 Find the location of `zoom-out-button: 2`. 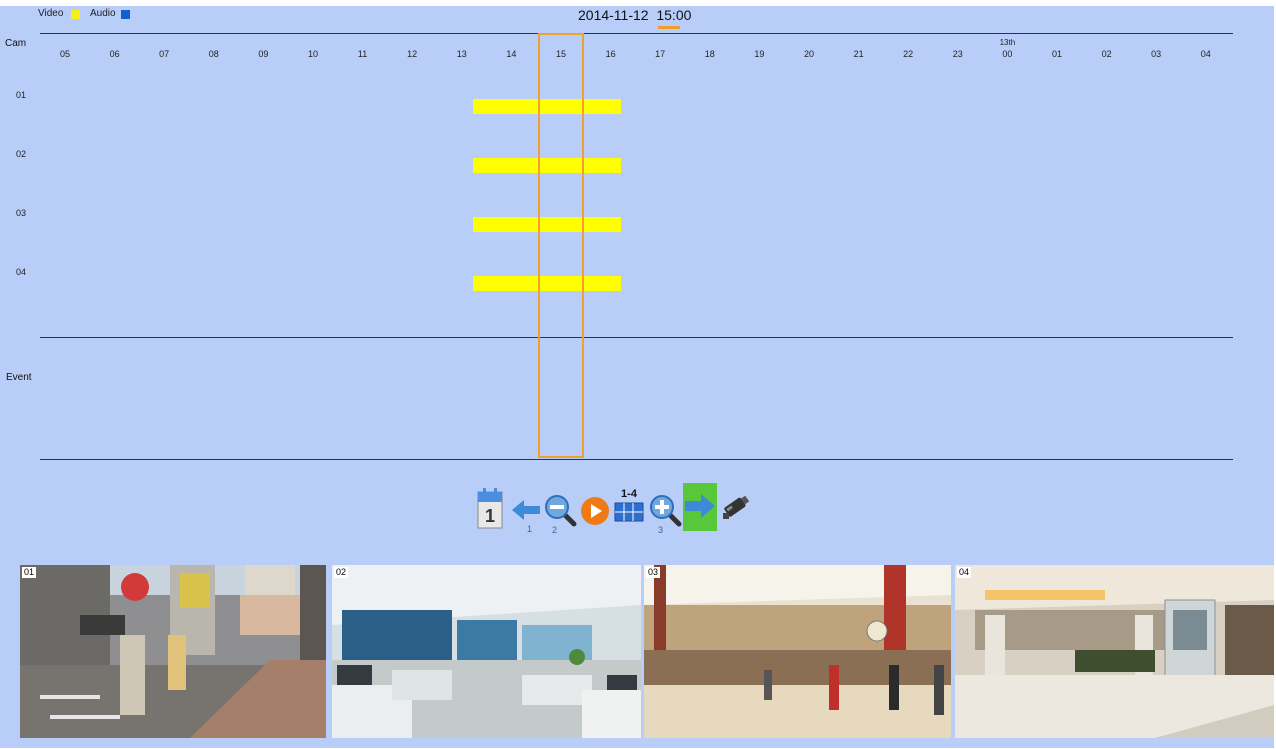

zoom-out-button: 2 is located at coordinates (561, 514).